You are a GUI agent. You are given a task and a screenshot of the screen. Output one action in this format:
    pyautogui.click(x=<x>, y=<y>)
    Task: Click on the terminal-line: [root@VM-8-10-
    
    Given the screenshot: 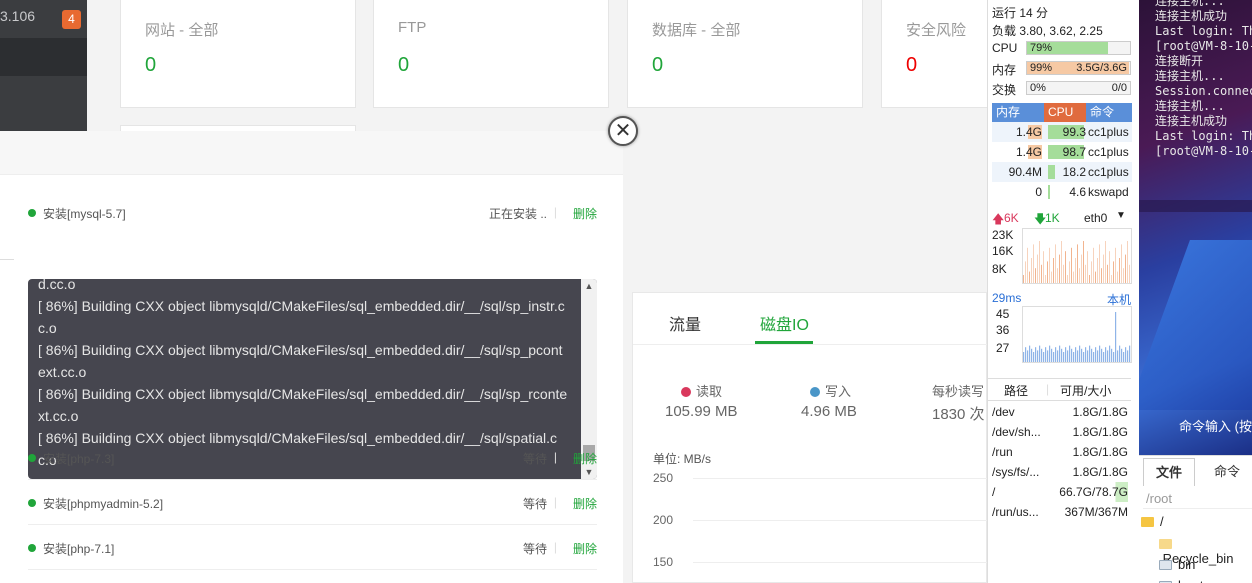 What is the action you would take?
    pyautogui.click(x=1203, y=151)
    